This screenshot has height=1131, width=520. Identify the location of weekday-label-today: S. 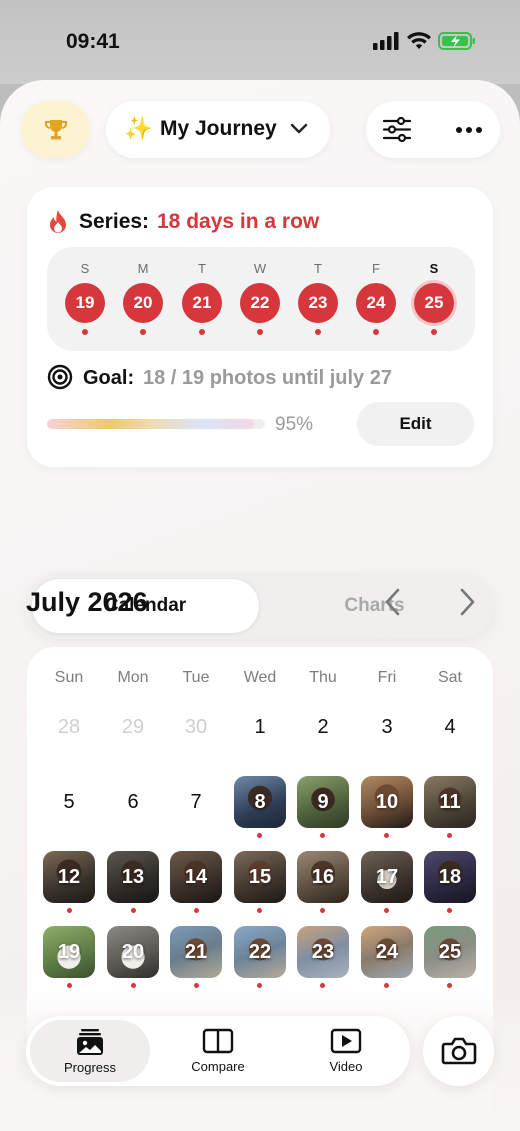
(434, 268).